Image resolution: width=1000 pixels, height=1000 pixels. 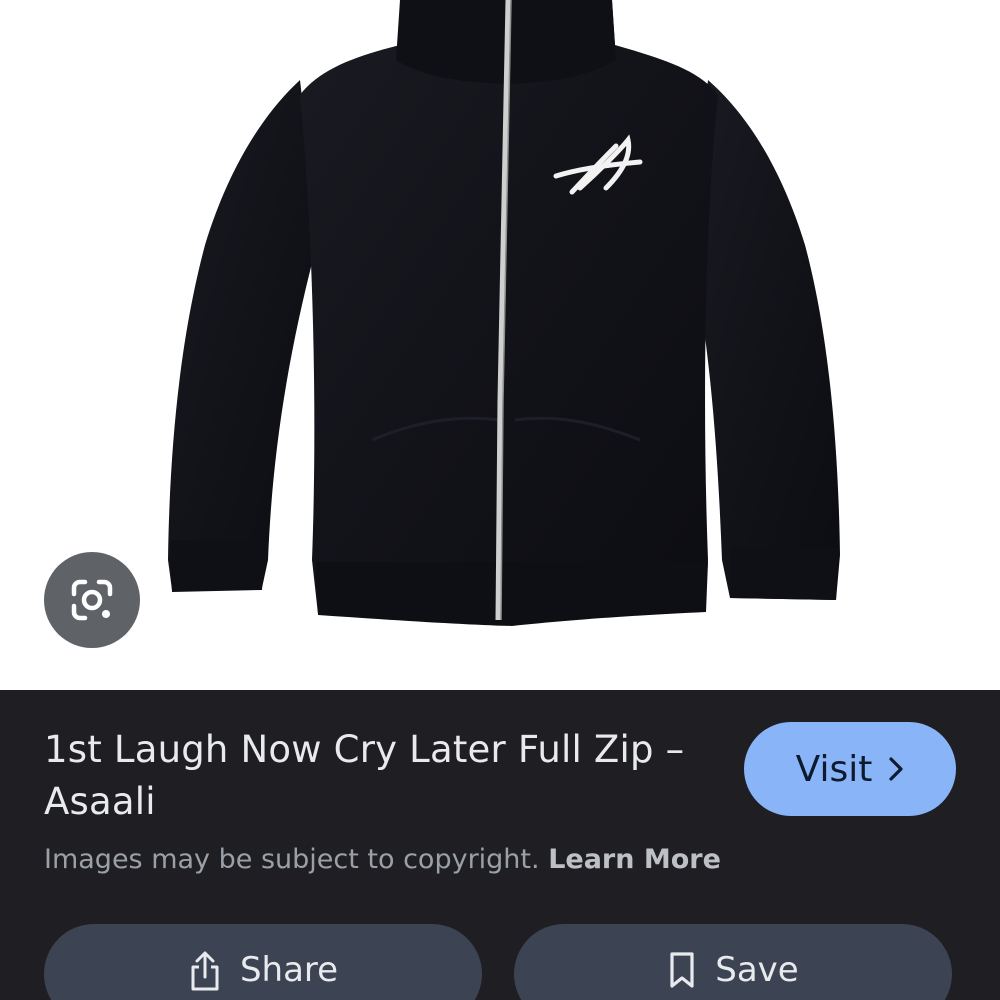 I want to click on google-lens-icon, so click(x=92, y=600).